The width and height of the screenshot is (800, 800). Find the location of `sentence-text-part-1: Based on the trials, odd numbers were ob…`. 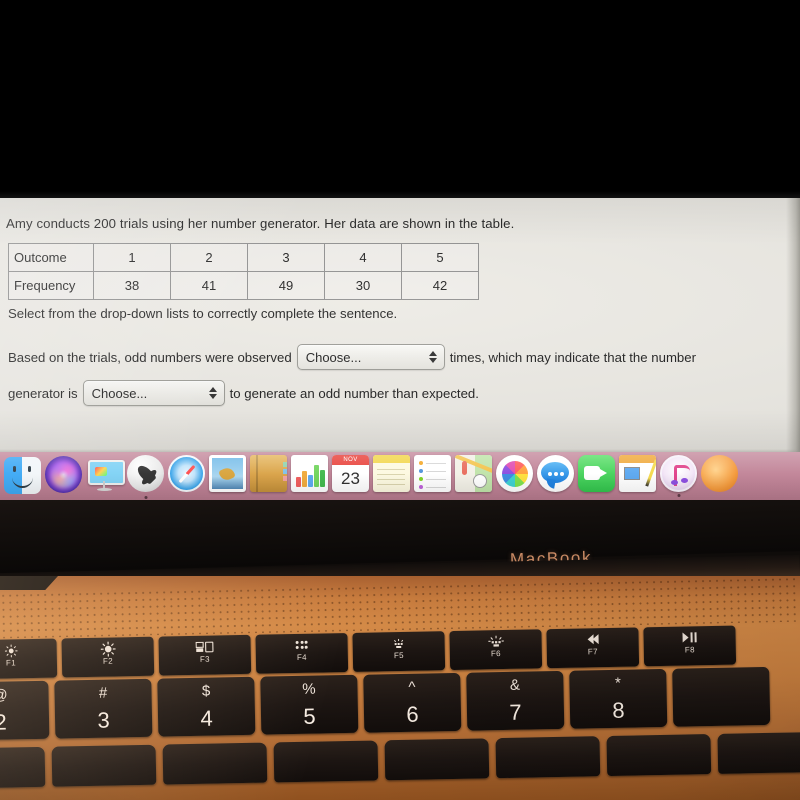

sentence-text-part-1: Based on the trials, odd numbers were ob… is located at coordinates (150, 357).